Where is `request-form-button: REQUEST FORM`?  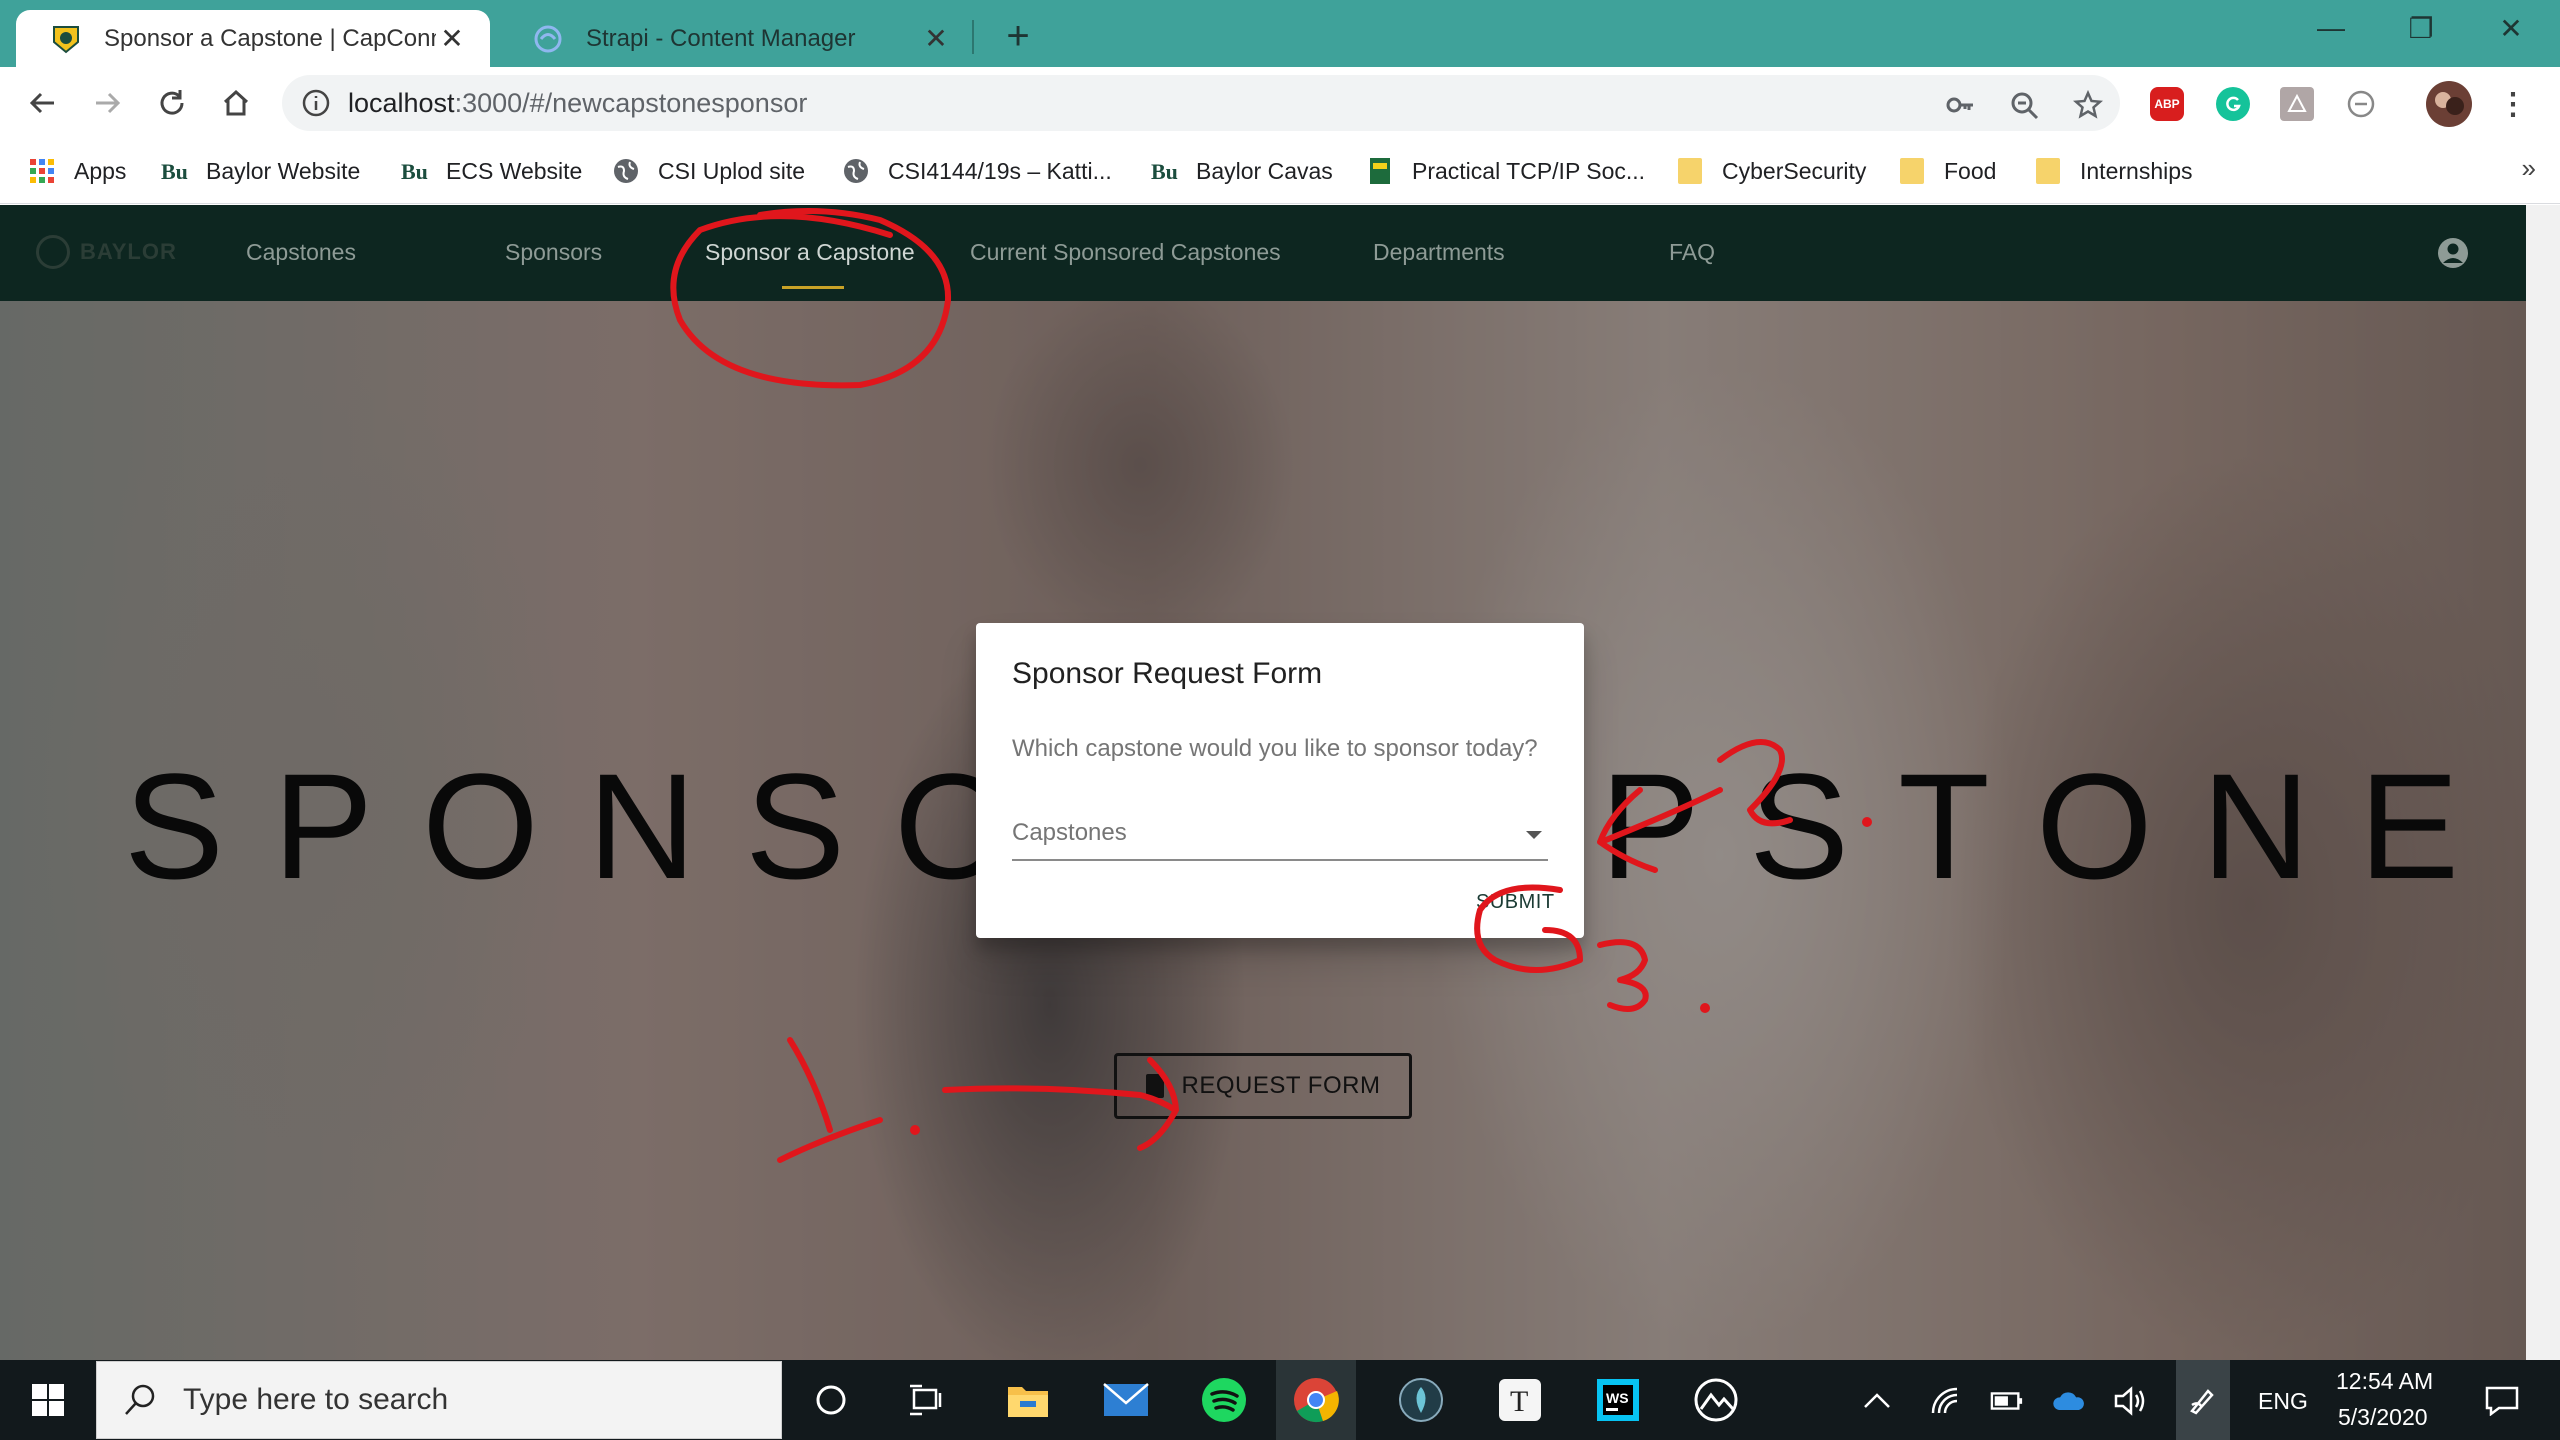
request-form-button: REQUEST FORM is located at coordinates (1263, 1086).